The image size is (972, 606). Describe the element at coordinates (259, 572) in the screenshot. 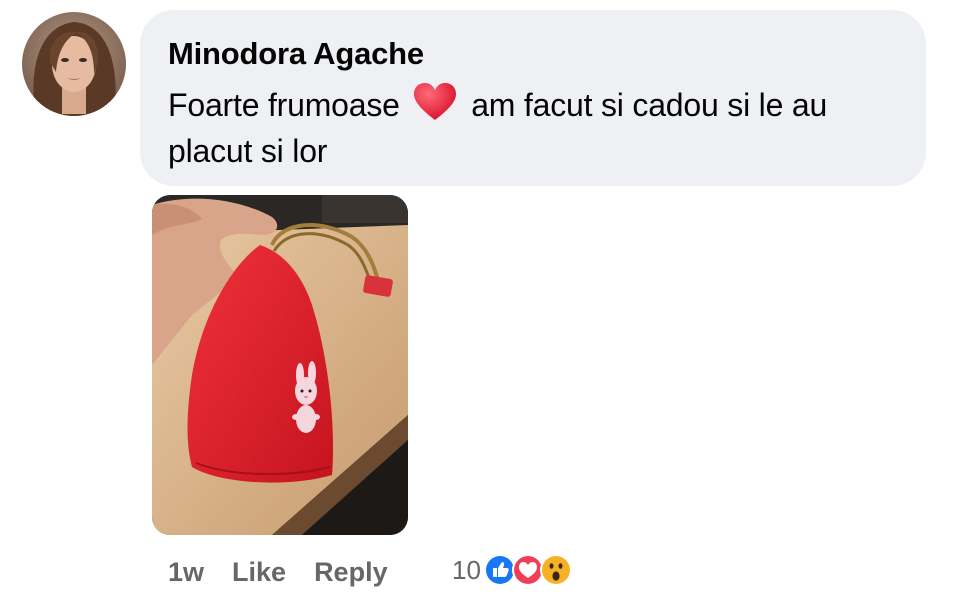

I see `like-button: Like` at that location.